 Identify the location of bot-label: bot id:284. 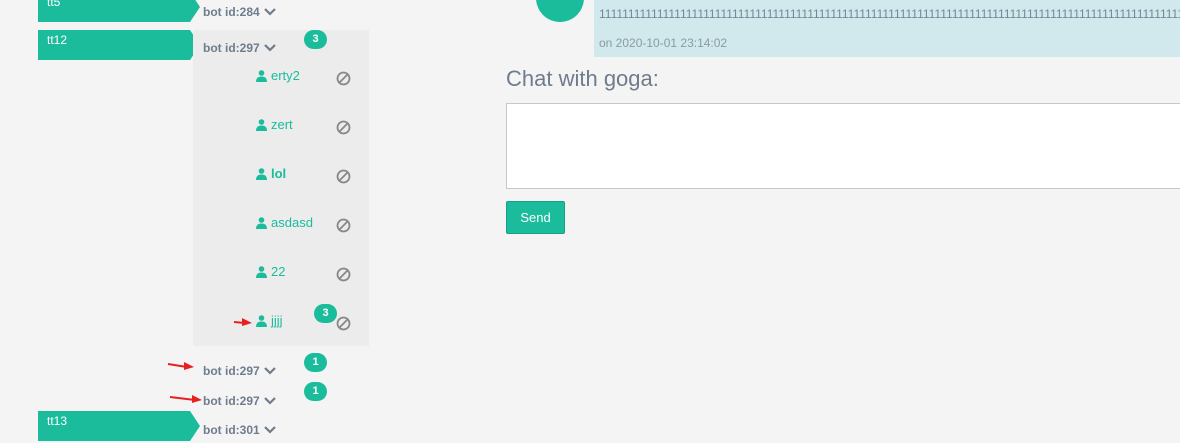
(231, 12).